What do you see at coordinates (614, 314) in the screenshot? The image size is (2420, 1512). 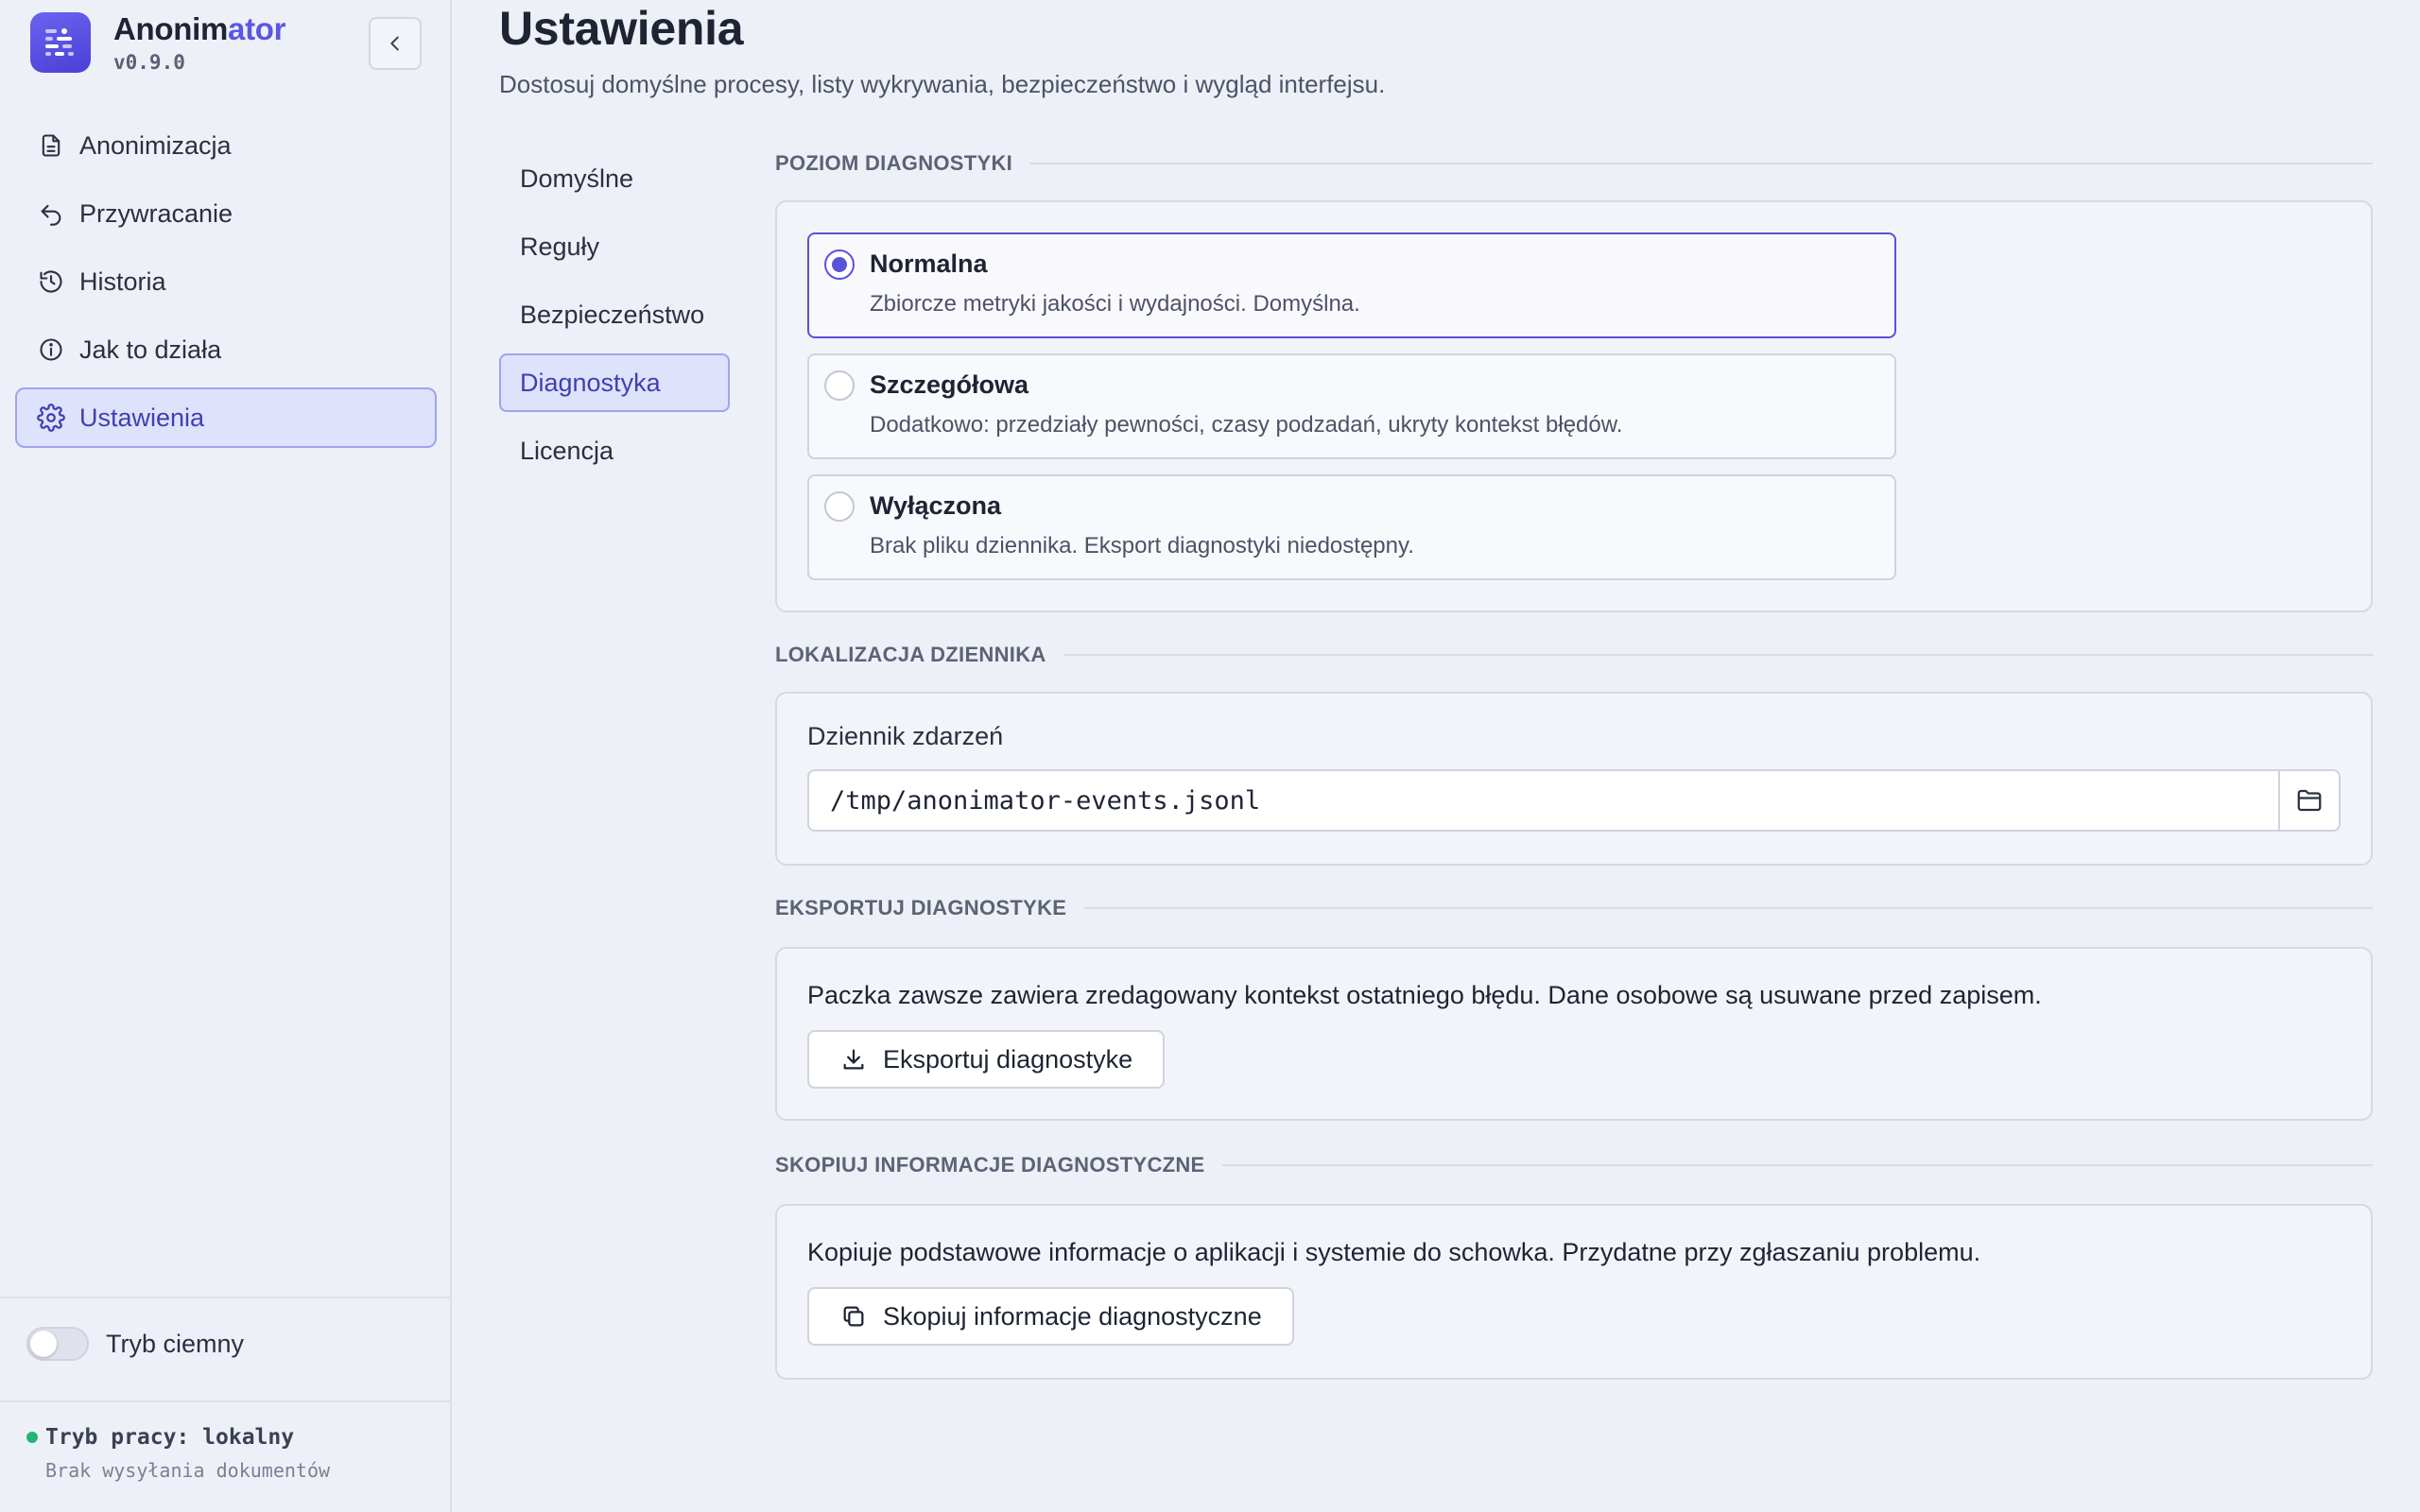 I see `subnav-item-bezpieczenstwo: Bezpieczeństwo` at bounding box center [614, 314].